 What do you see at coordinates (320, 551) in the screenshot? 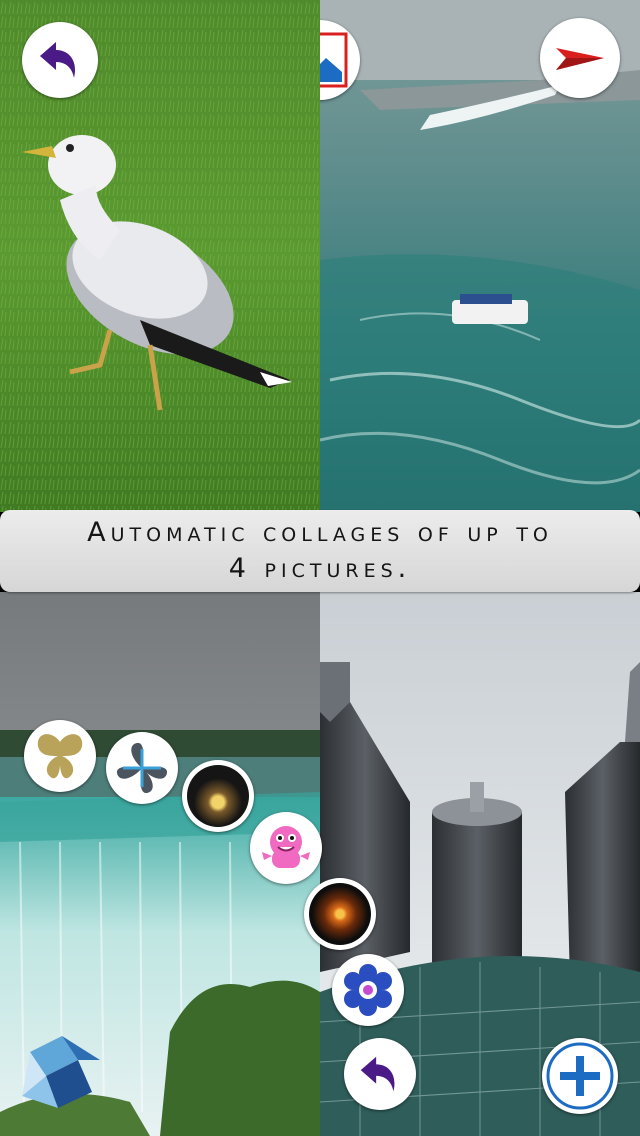
I see `caption-banner: Automatic collages of up to 4 pictures.` at bounding box center [320, 551].